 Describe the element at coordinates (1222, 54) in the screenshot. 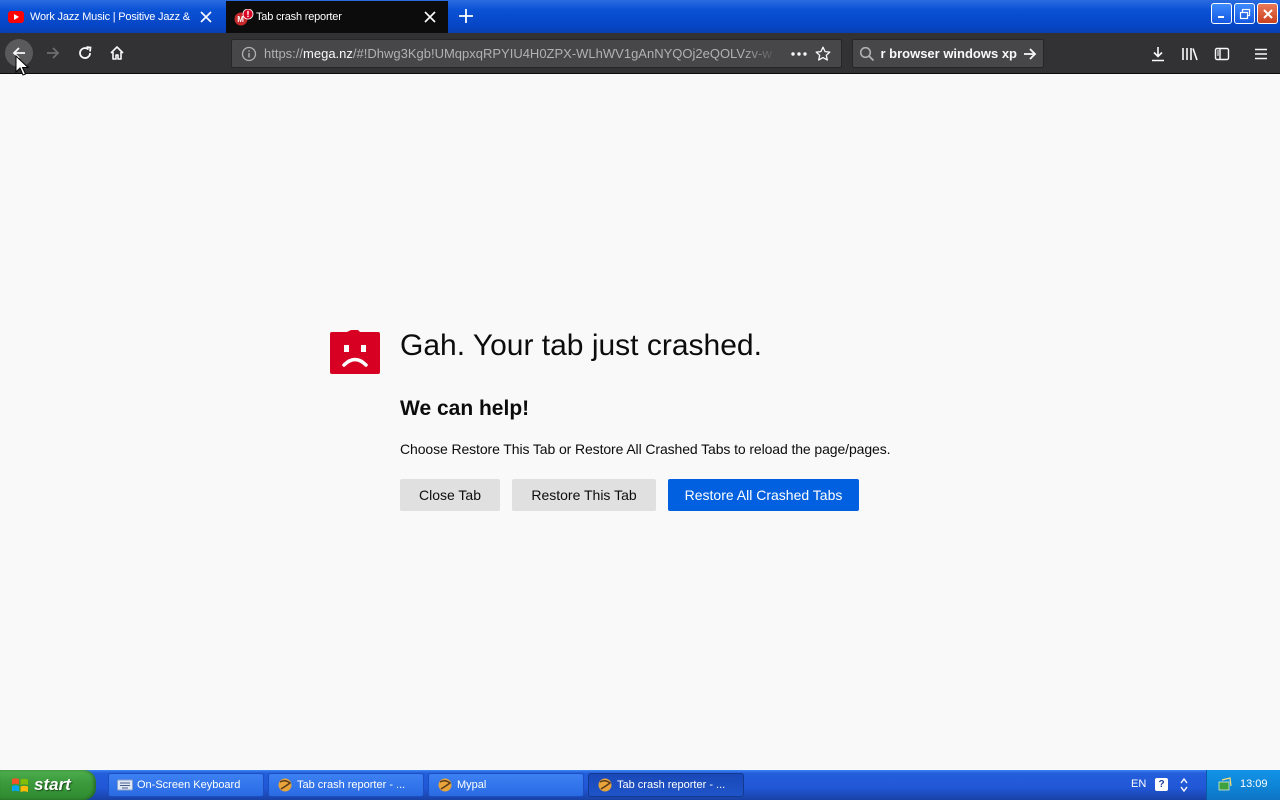

I see `sidebar-icon` at that location.